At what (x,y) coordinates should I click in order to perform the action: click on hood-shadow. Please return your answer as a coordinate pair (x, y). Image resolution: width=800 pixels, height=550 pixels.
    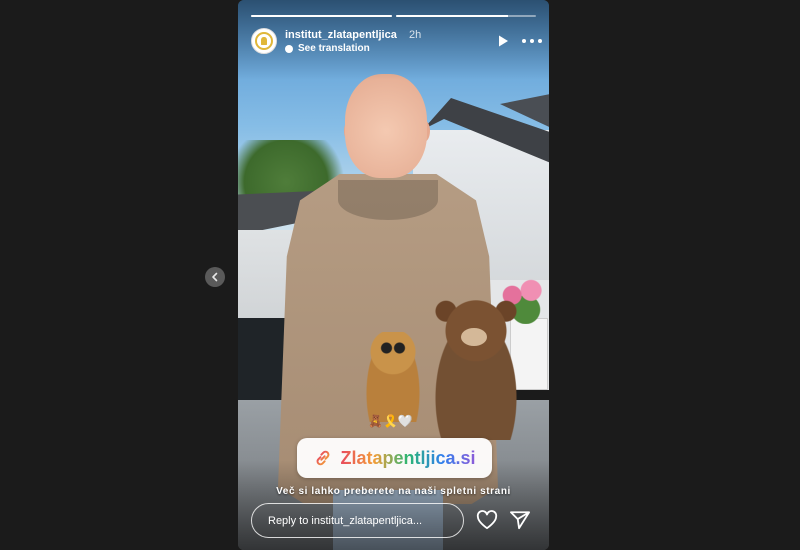
    Looking at the image, I should click on (388, 200).